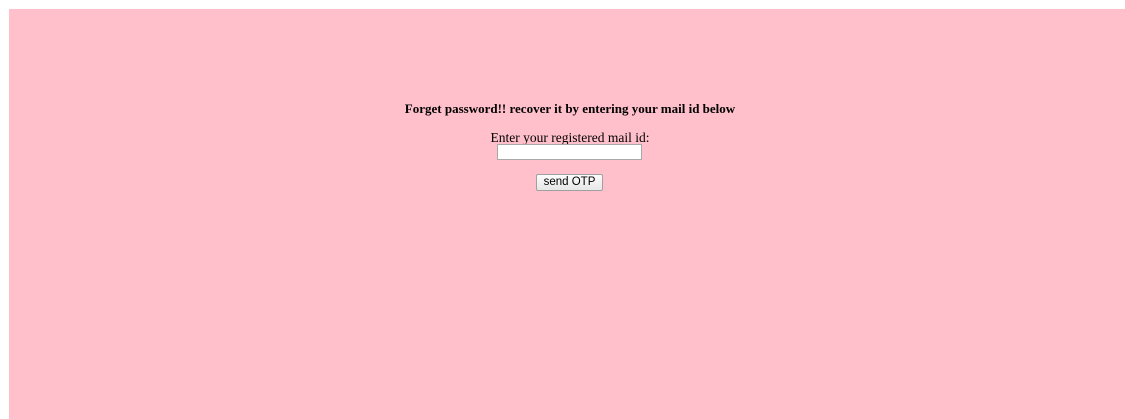  What do you see at coordinates (569, 152) in the screenshot?
I see `email-input` at bounding box center [569, 152].